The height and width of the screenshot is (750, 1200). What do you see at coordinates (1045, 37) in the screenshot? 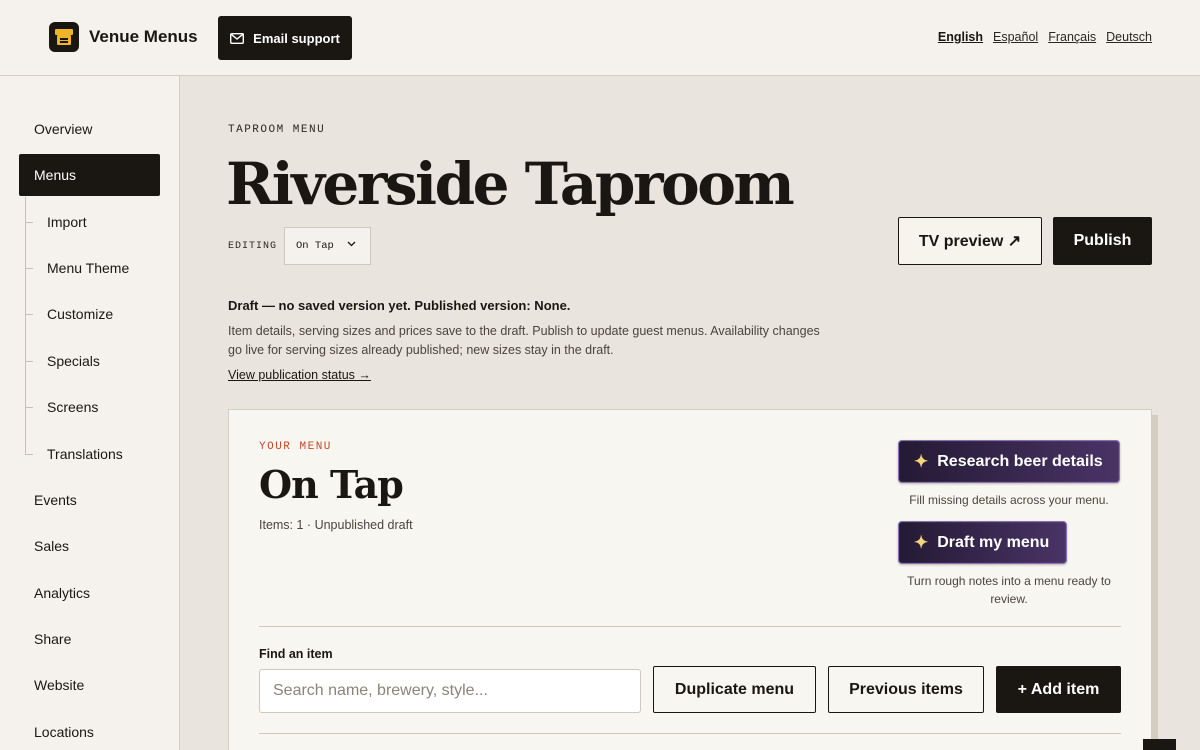
I see `language-switcher: English Español Français Deutsch` at bounding box center [1045, 37].